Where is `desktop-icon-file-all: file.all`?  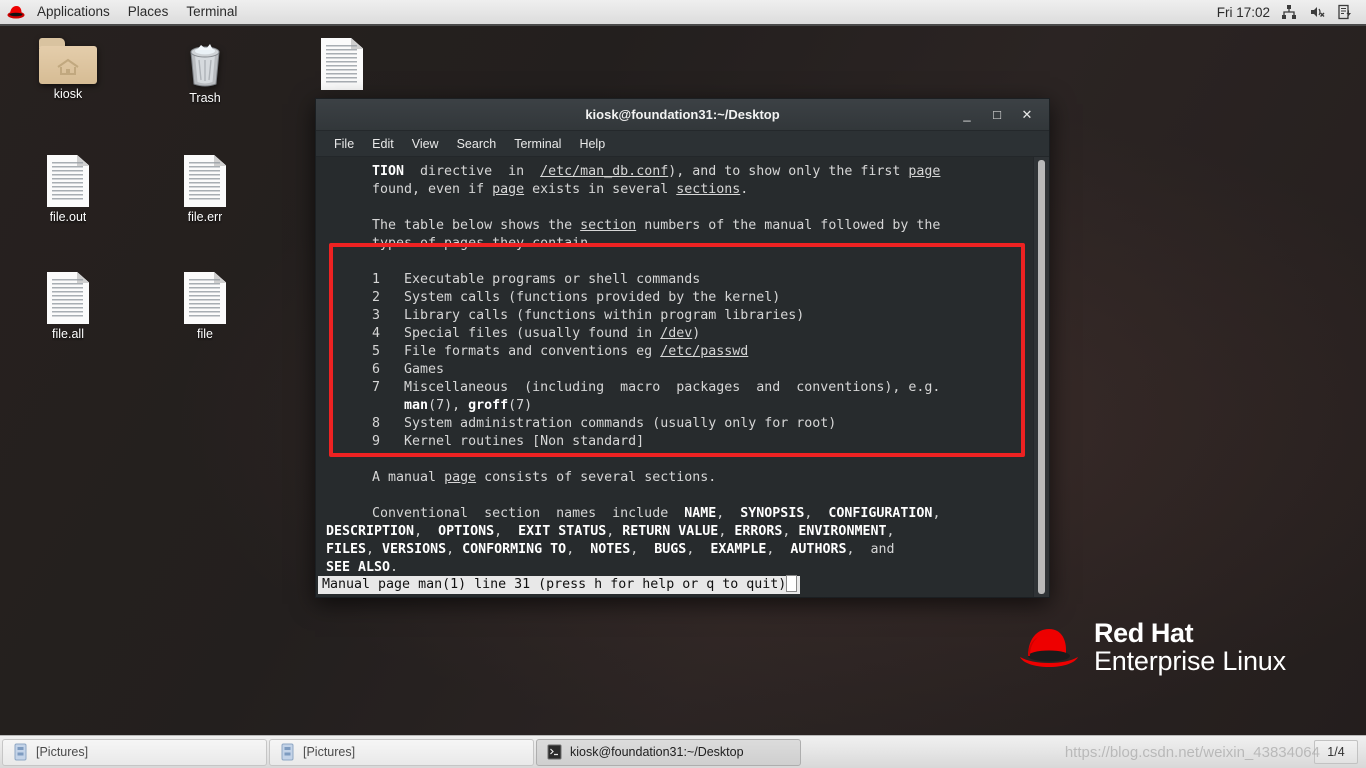 desktop-icon-file-all: file.all is located at coordinates (68, 306).